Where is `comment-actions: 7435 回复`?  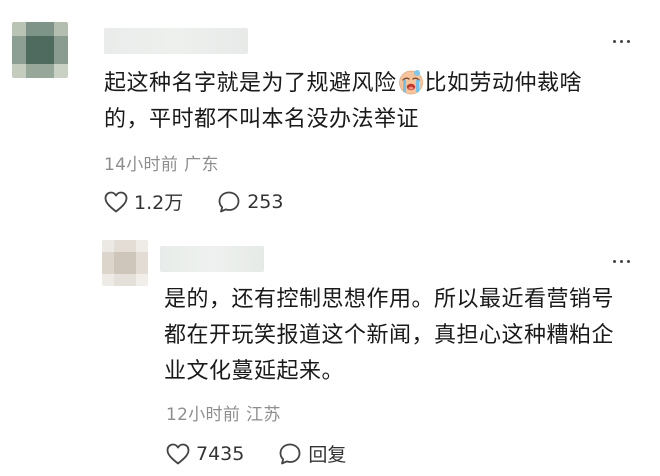
comment-actions: 7435 回复 is located at coordinates (273, 453).